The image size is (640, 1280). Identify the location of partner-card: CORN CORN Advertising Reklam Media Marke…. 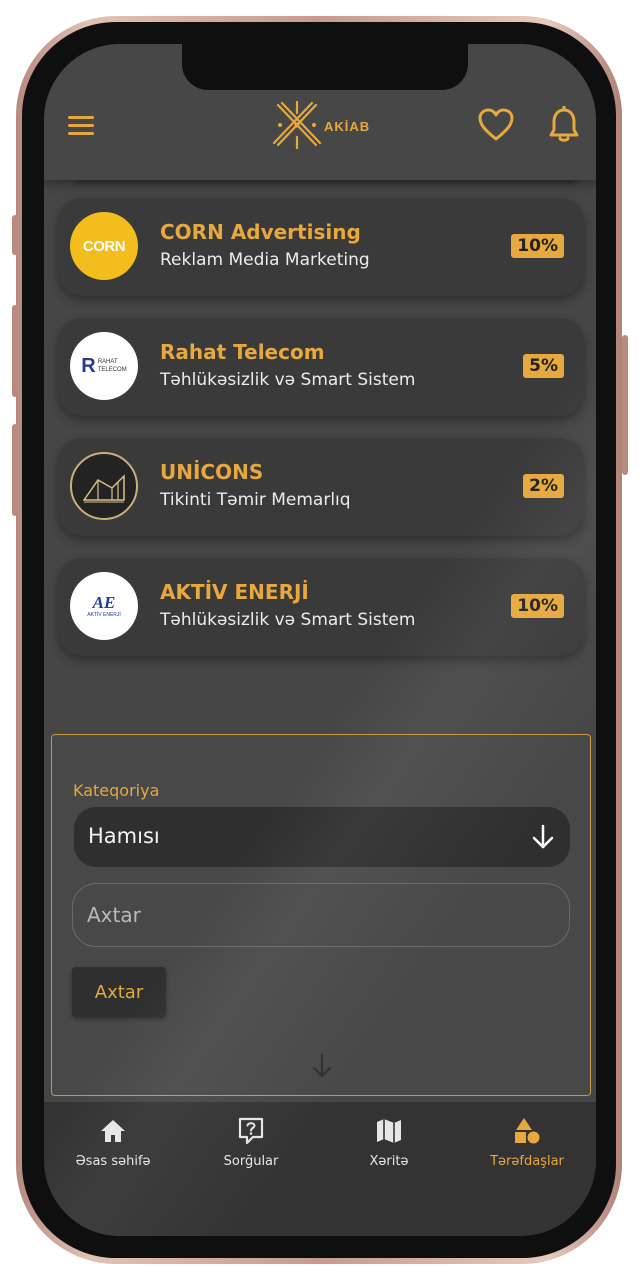
(321, 247).